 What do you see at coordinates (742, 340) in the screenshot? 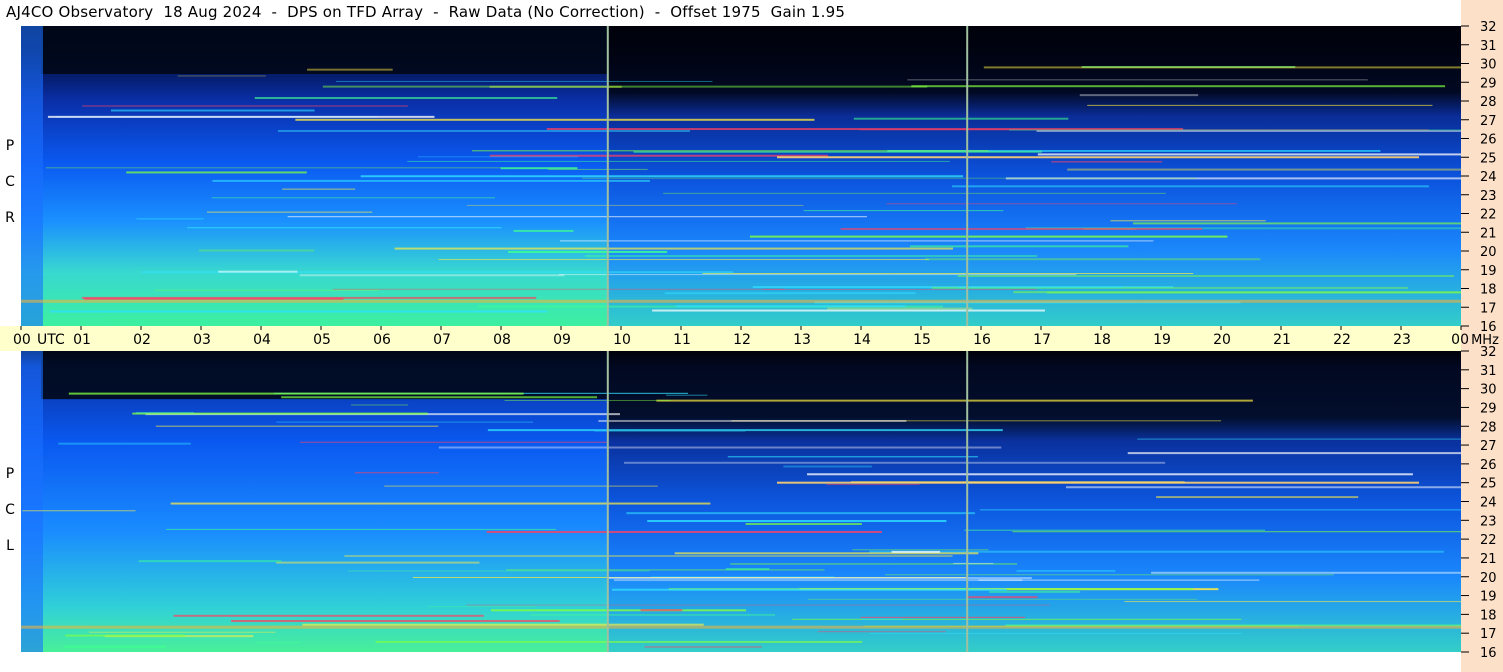
I see `x-tick-label: 12` at bounding box center [742, 340].